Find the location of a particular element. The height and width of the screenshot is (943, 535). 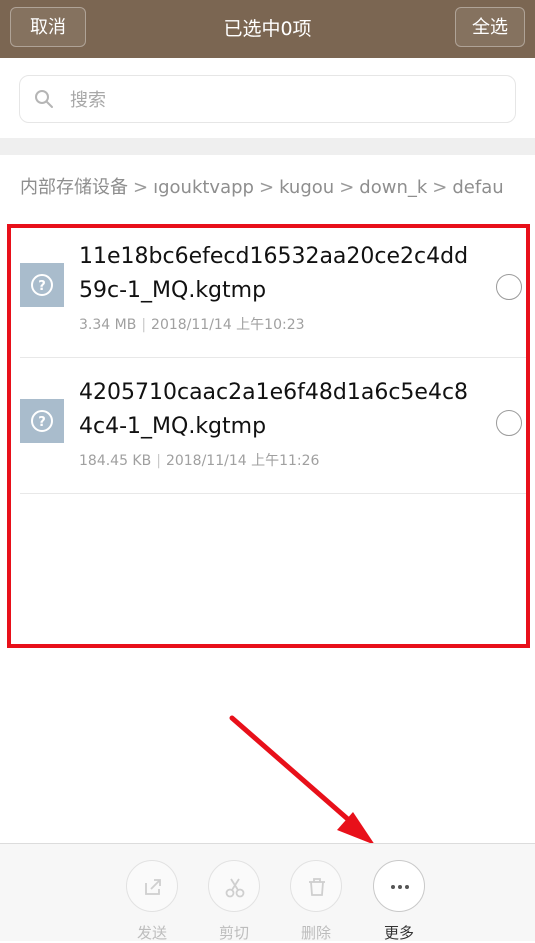

trash-icon is located at coordinates (317, 887).